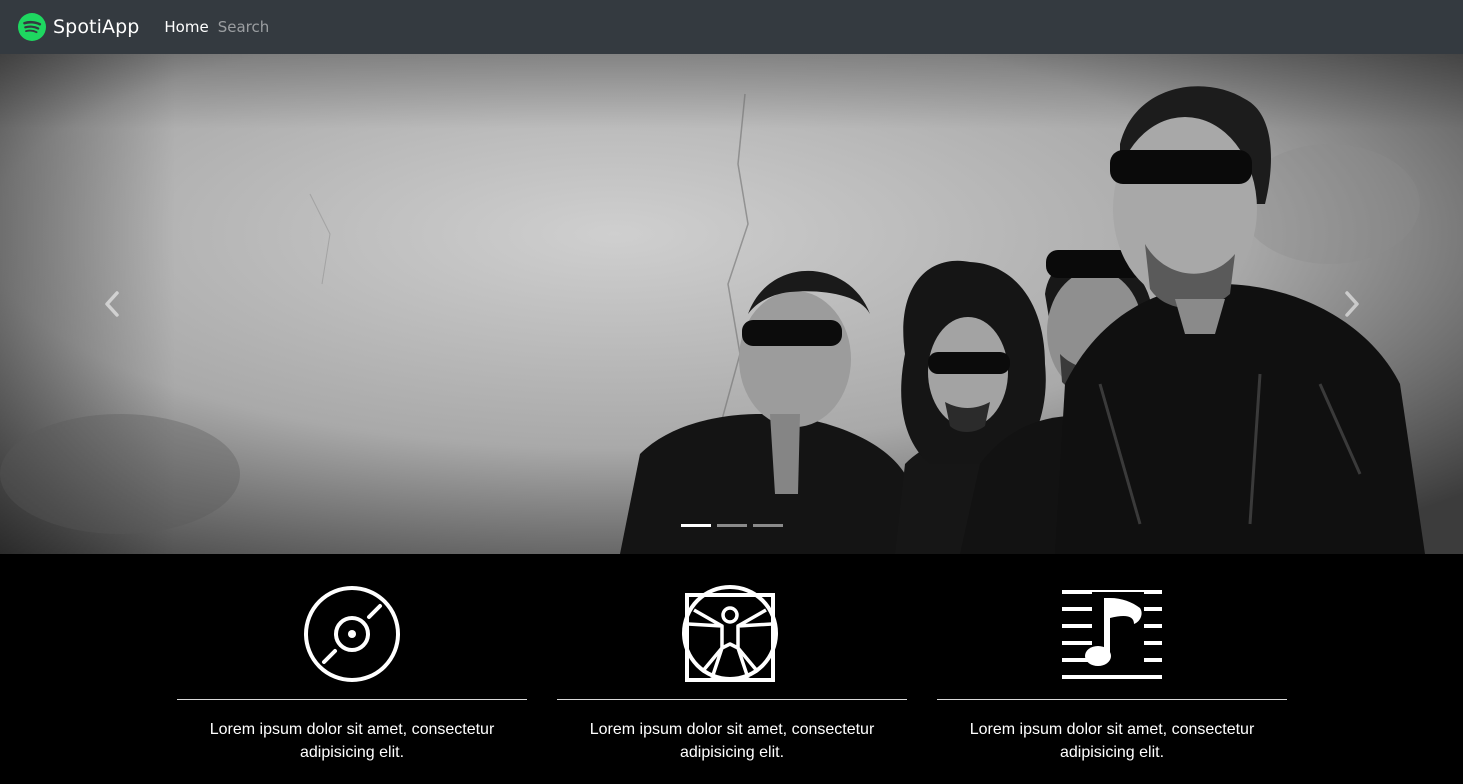  I want to click on nav-links: Home Search, so click(221, 27).